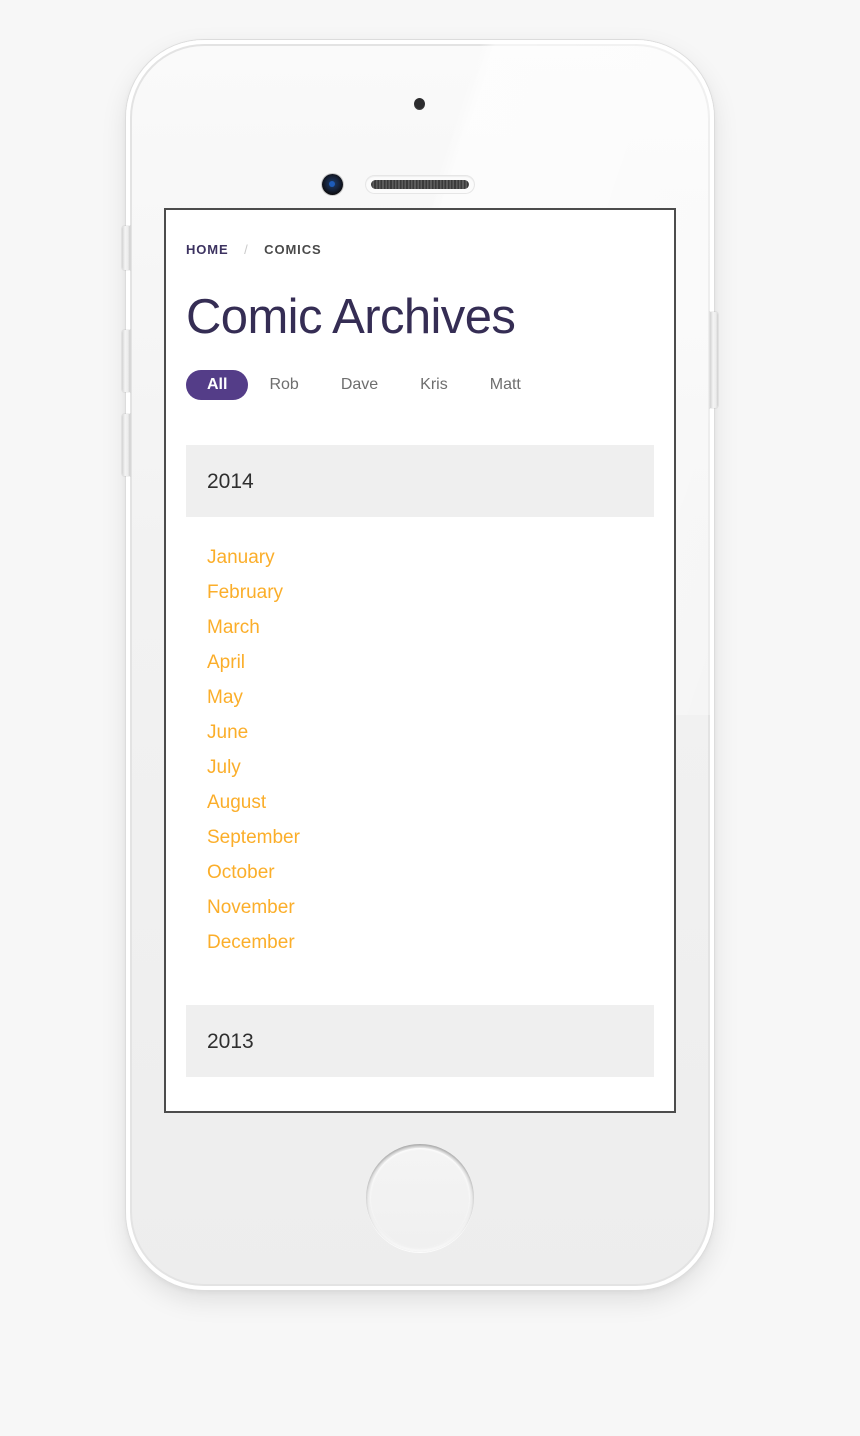 The image size is (860, 1436). What do you see at coordinates (217, 385) in the screenshot?
I see `filter-tab-all: All` at bounding box center [217, 385].